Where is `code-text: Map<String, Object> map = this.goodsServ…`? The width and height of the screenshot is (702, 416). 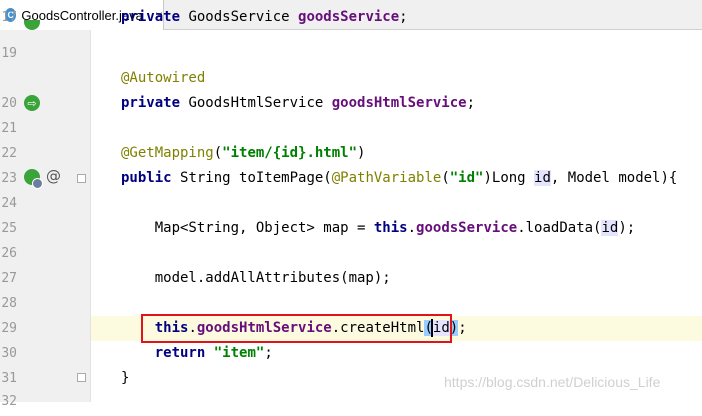
code-text: Map<String, Object> map = this.goodsServ… is located at coordinates (378, 228).